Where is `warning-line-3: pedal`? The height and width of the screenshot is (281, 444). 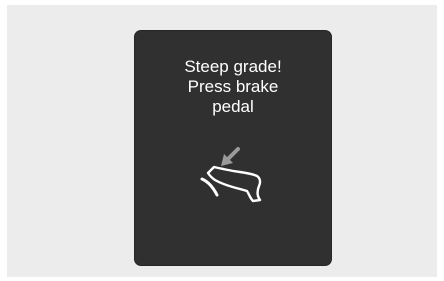
warning-line-3: pedal is located at coordinates (233, 106).